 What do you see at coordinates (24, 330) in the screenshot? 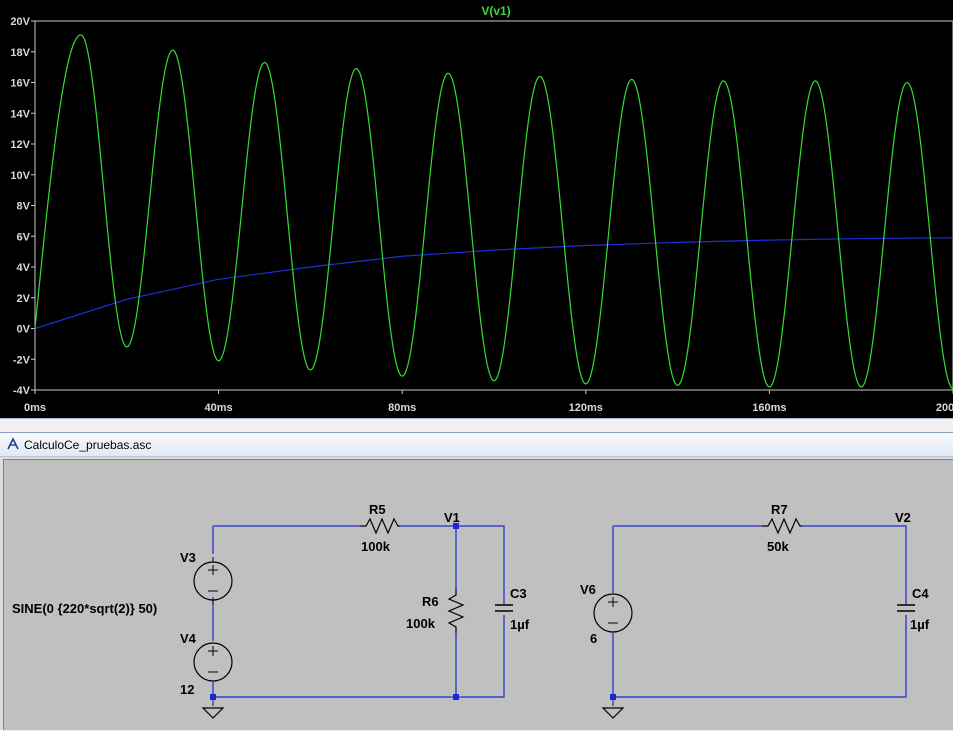
I see `y-tick-label: 0V` at bounding box center [24, 330].